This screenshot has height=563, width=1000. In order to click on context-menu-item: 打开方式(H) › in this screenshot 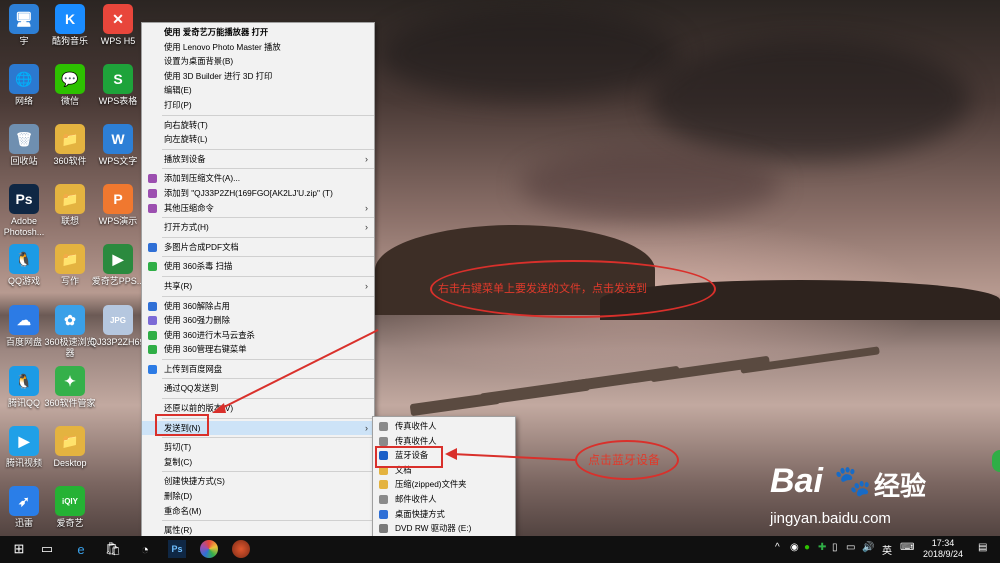, I will do `click(258, 227)`.